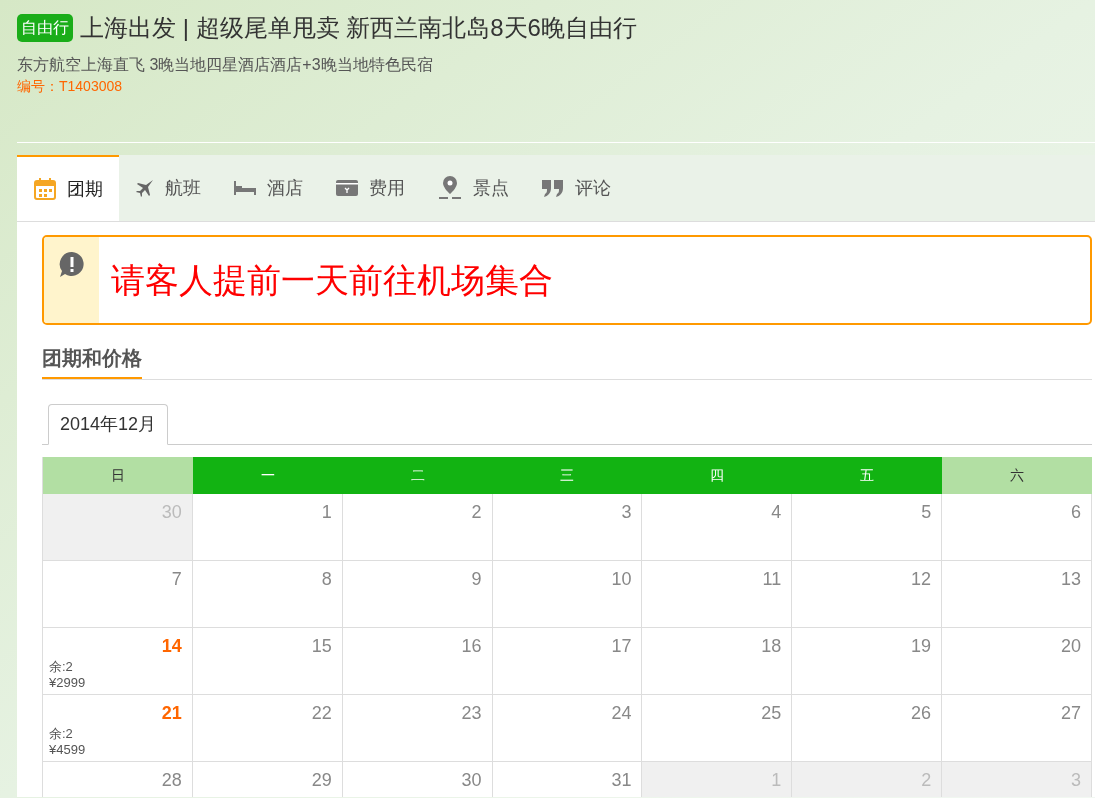 Image resolution: width=1095 pixels, height=798 pixels. I want to click on day-number: 17, so click(621, 646).